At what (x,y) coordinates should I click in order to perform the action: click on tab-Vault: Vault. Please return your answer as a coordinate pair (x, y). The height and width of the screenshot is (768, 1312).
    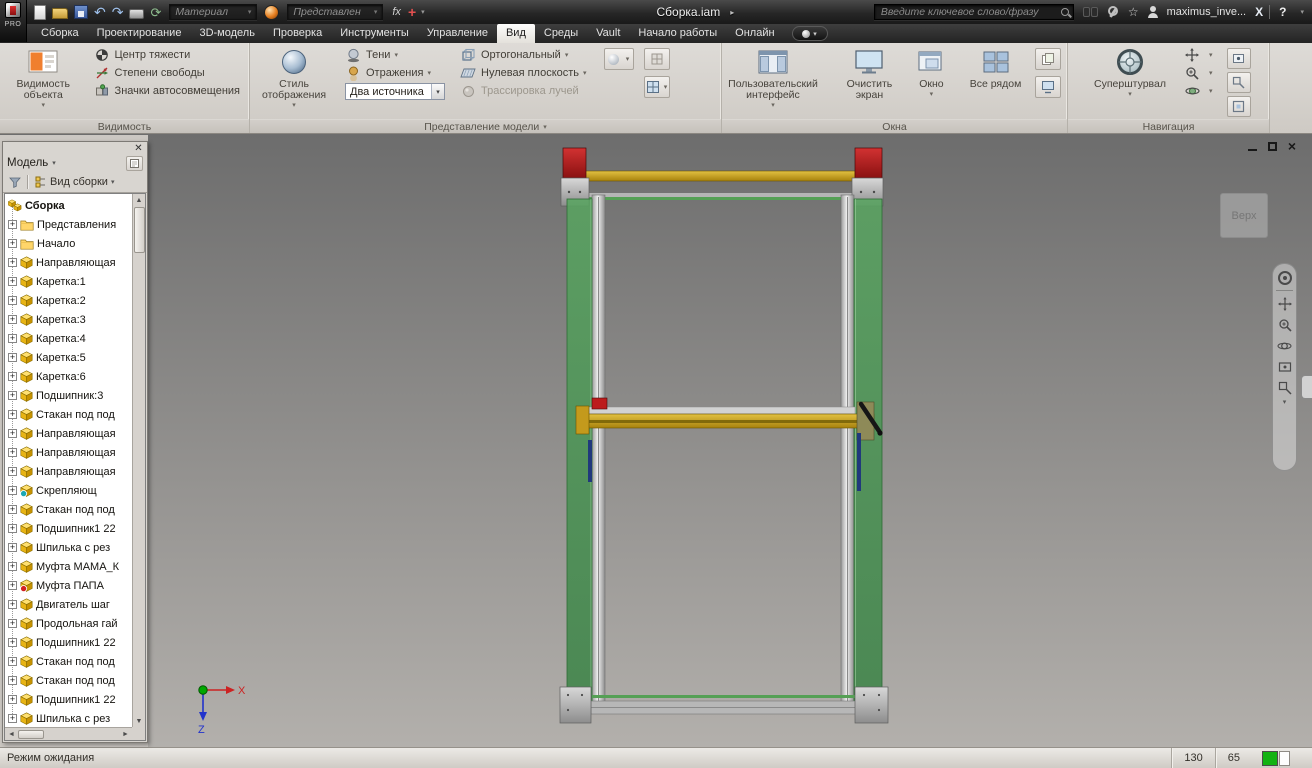
    Looking at the image, I should click on (608, 33).